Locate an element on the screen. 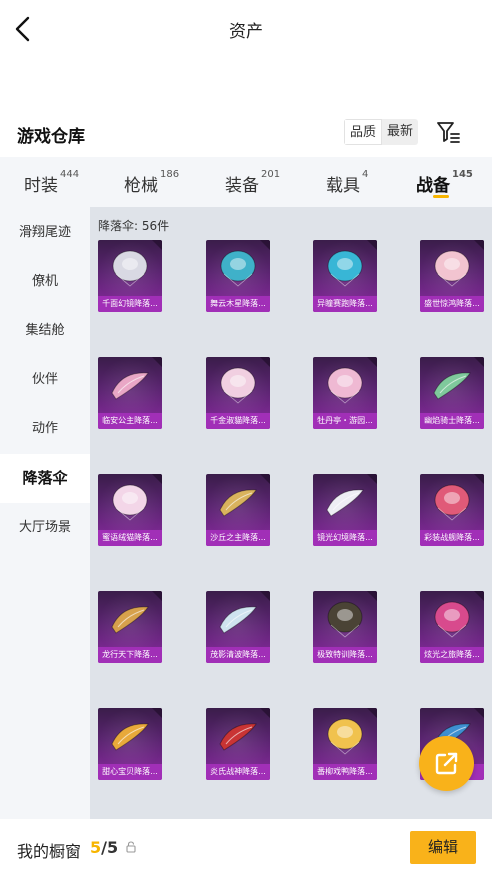  tab-readiness: 战备145 is located at coordinates (444, 182).